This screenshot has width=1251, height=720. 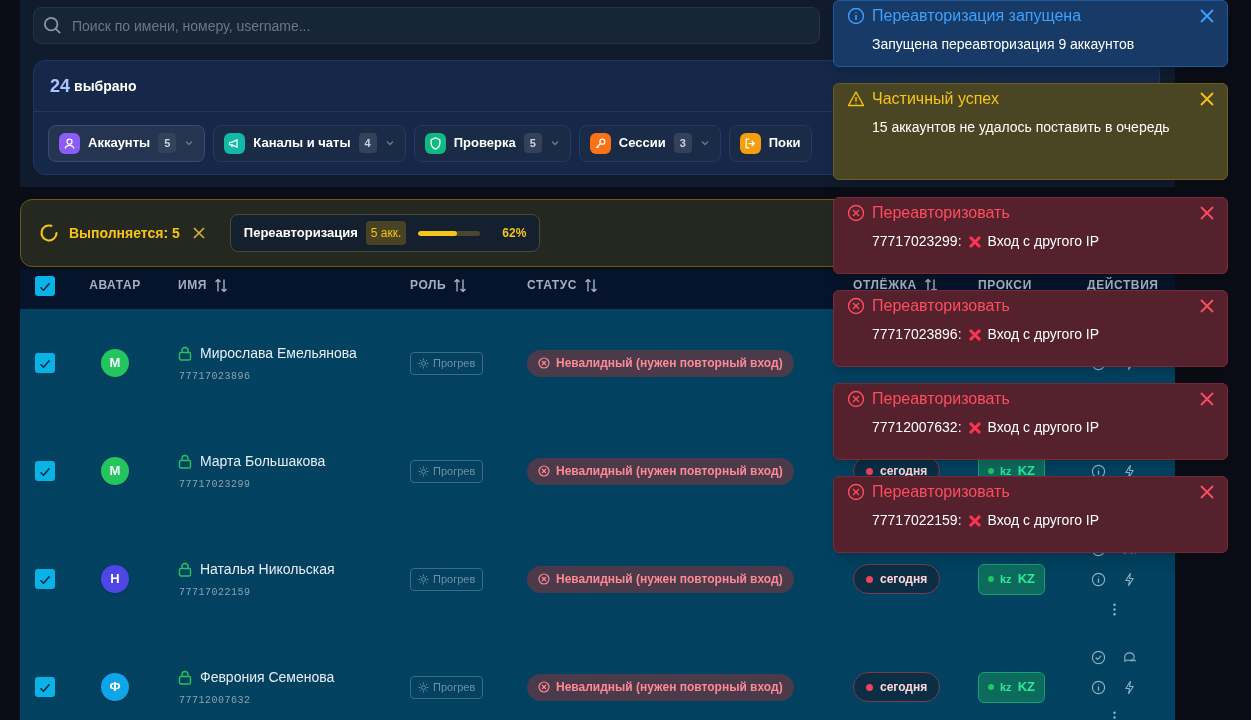 I want to click on task-name: Переавторизация, so click(x=300, y=233).